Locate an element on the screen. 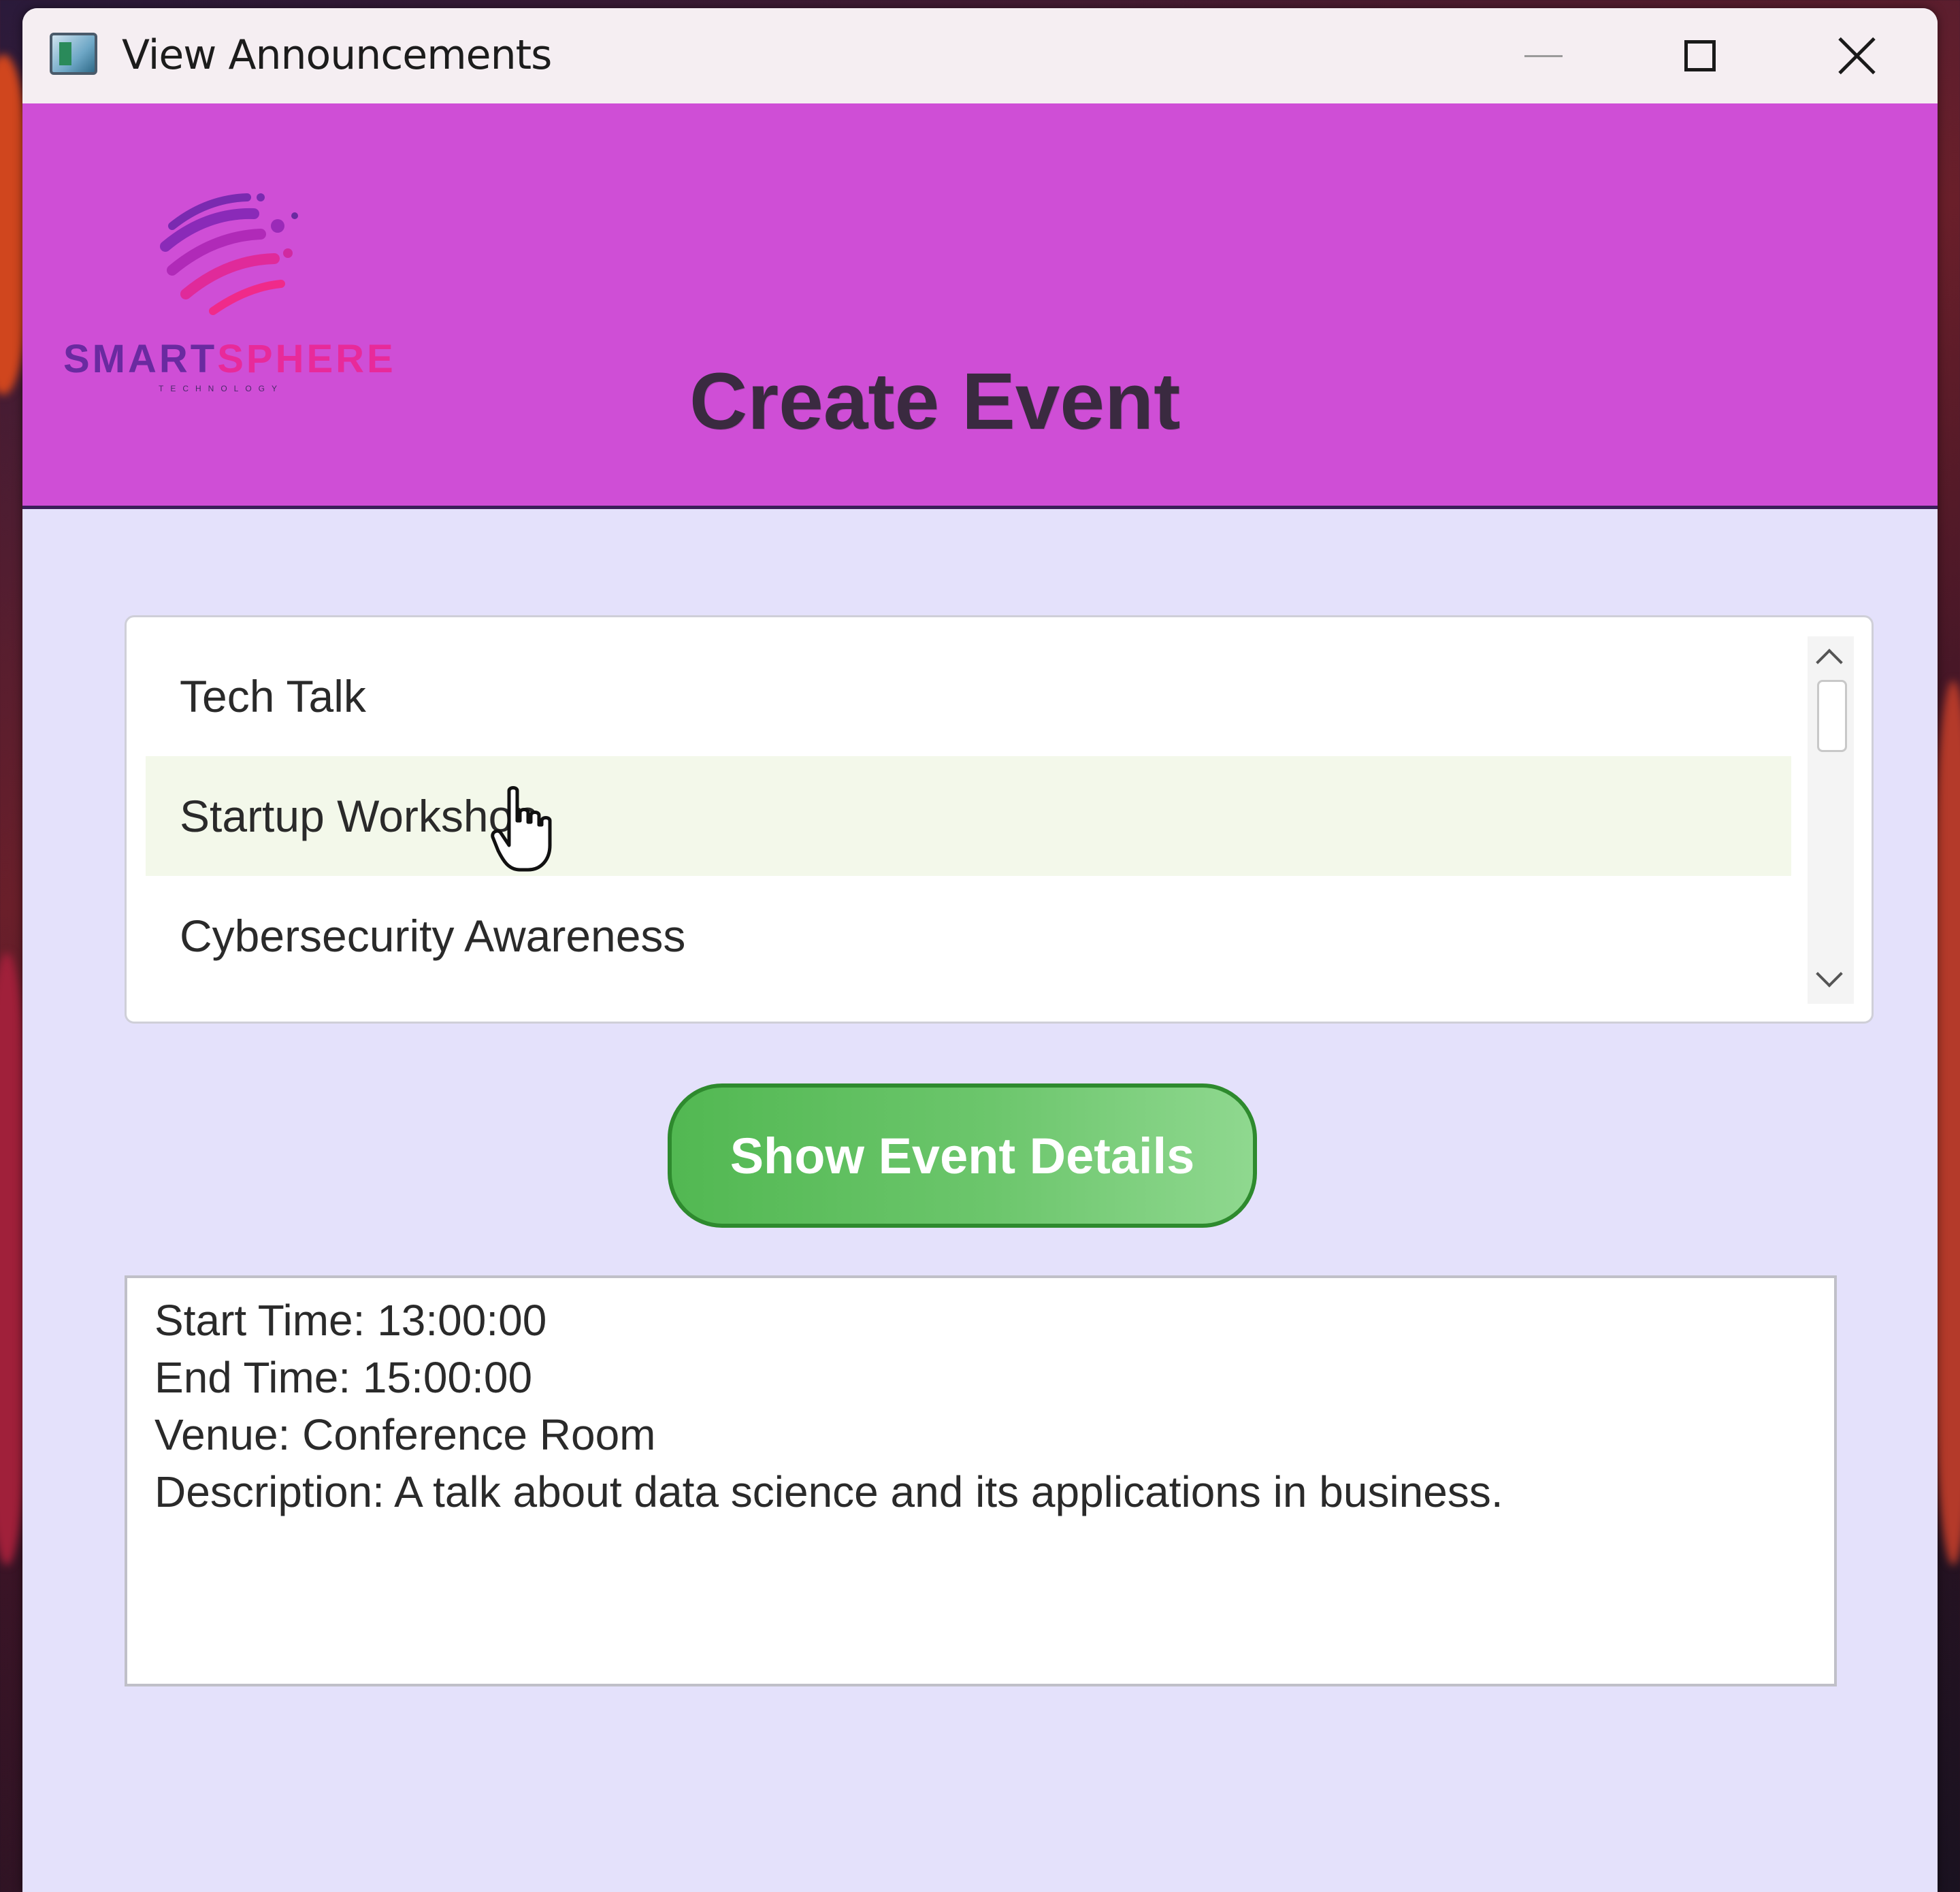 Image resolution: width=1960 pixels, height=1892 pixels. scrollbar-thumb is located at coordinates (1832, 716).